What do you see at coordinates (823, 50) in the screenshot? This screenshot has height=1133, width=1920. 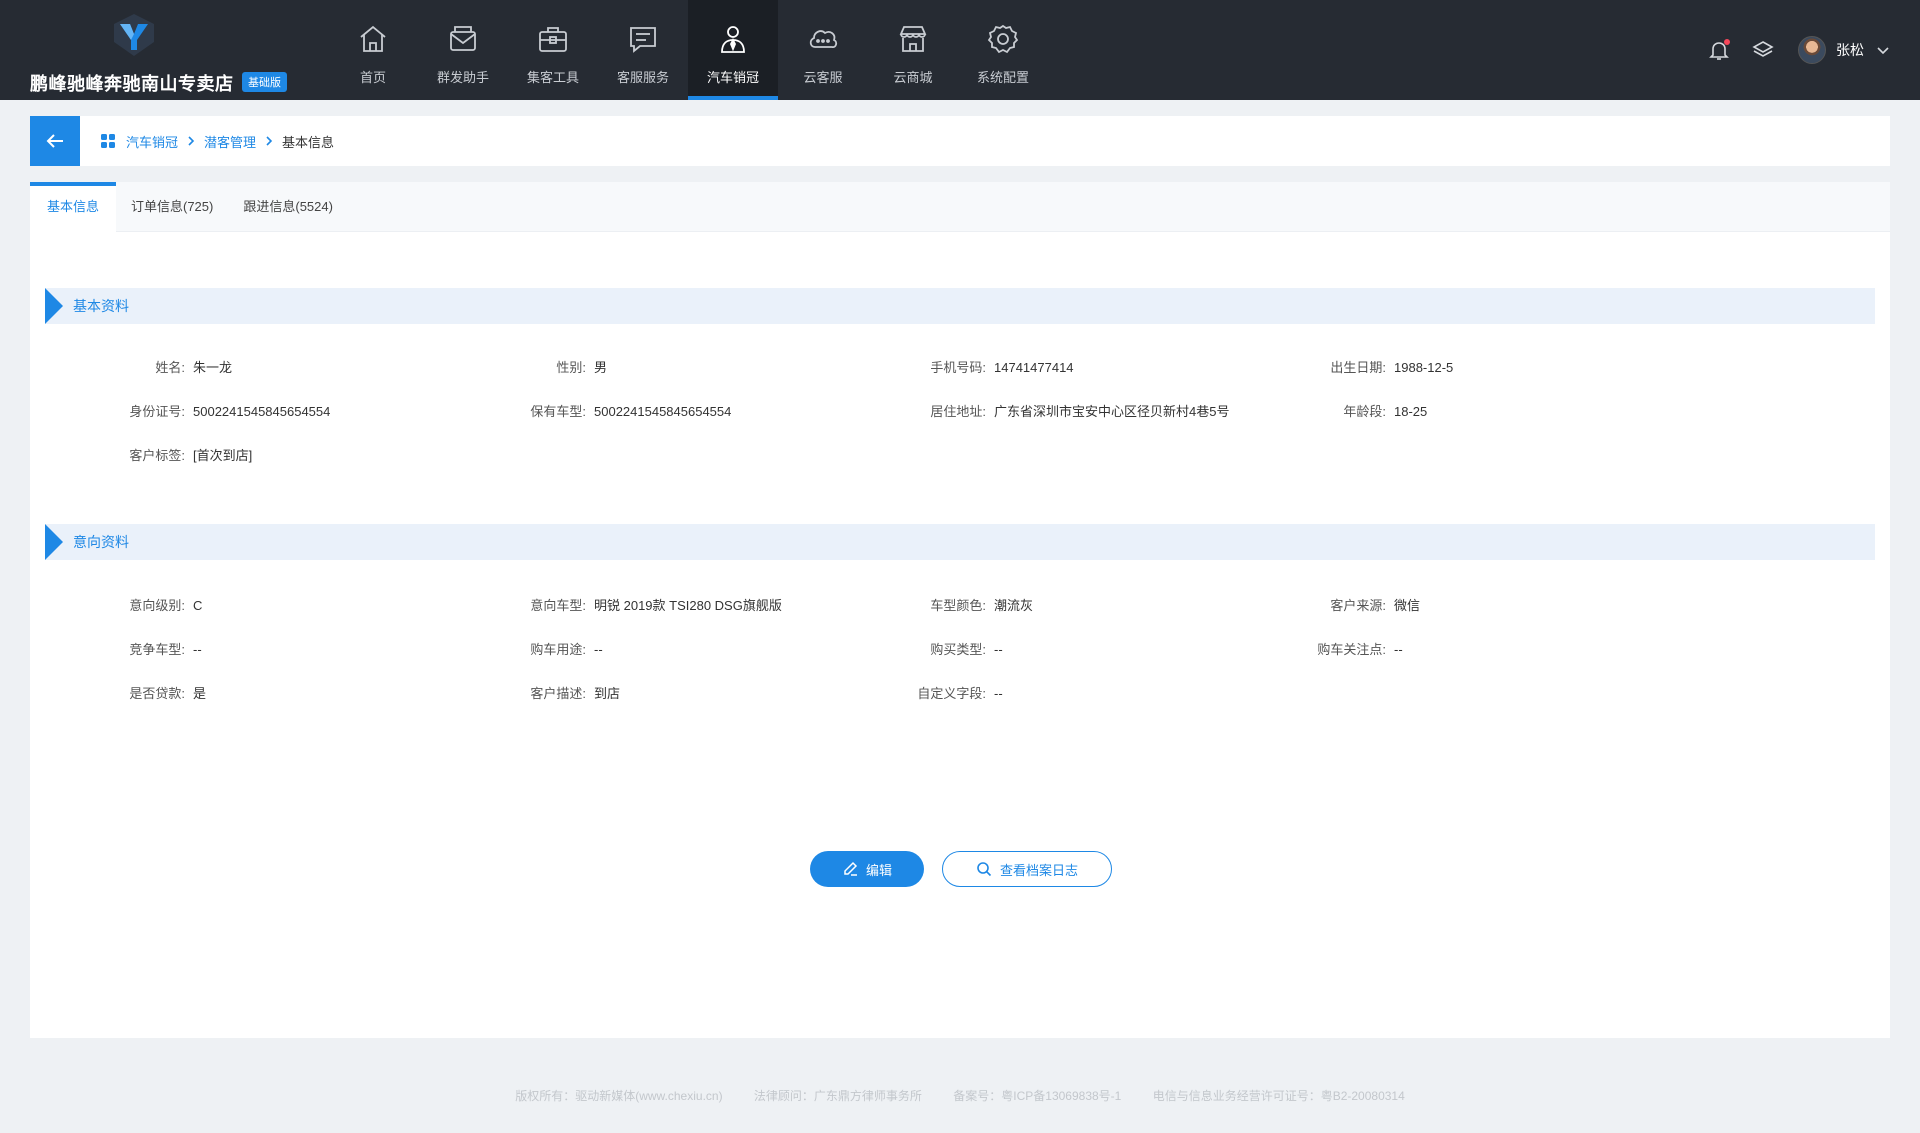 I see `nav-item-cloud-service: 云客服` at bounding box center [823, 50].